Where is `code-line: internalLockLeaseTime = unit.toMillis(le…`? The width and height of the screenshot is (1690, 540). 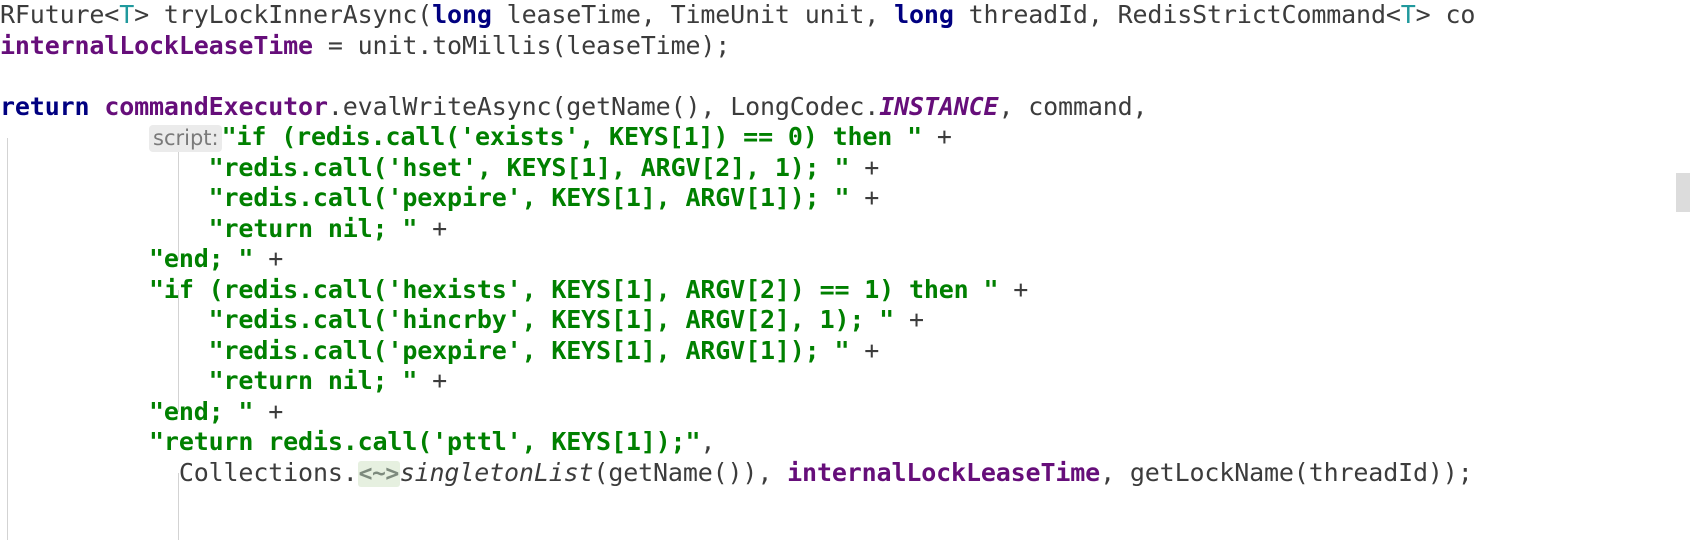
code-line: internalLockLeaseTime = unit.toMillis(le… is located at coordinates (845, 46).